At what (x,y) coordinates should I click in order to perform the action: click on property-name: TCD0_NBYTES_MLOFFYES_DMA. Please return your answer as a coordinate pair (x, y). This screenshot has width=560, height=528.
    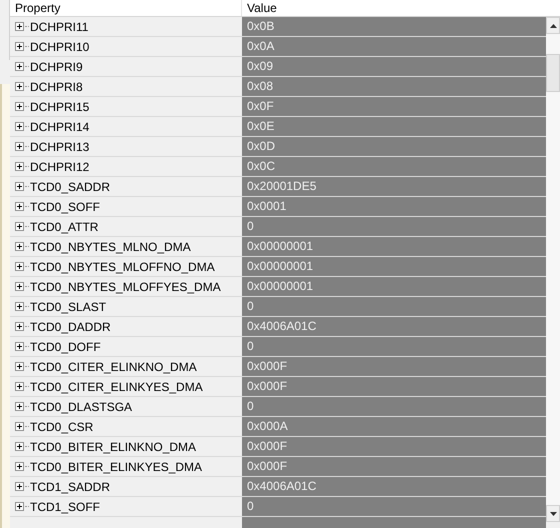
    Looking at the image, I should click on (125, 287).